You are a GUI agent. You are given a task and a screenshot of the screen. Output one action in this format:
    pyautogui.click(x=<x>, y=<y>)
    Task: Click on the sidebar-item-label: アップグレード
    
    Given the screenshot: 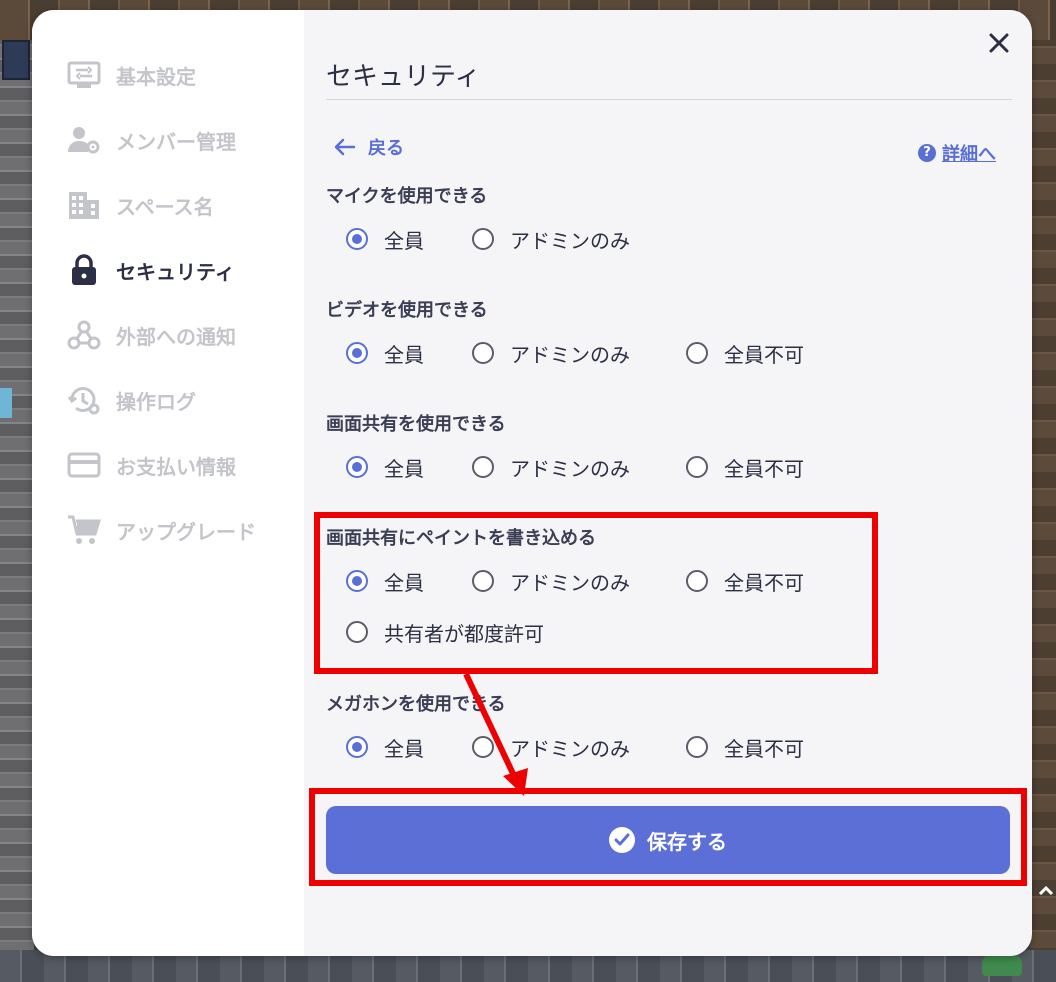 What is the action you would take?
    pyautogui.click(x=186, y=531)
    